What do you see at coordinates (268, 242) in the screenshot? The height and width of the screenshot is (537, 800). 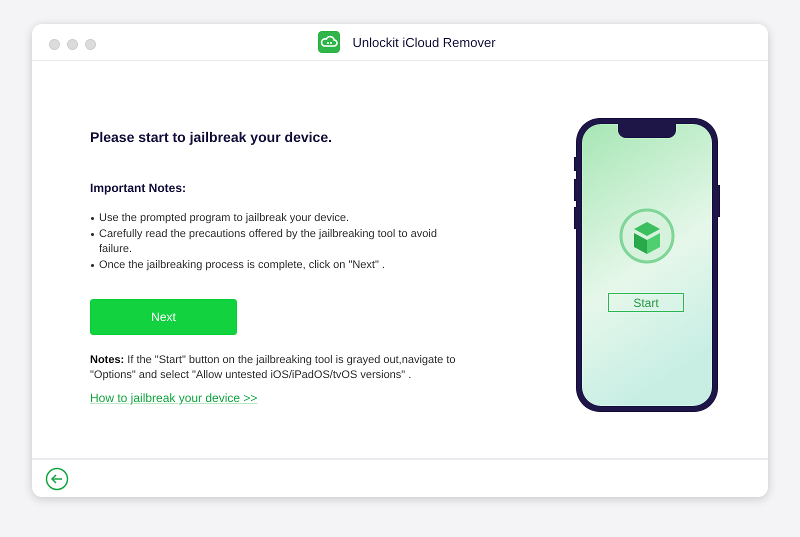 I see `bullet-text: Carefully read the precautions offered by the jailbreaking tool to avoid failure.` at bounding box center [268, 242].